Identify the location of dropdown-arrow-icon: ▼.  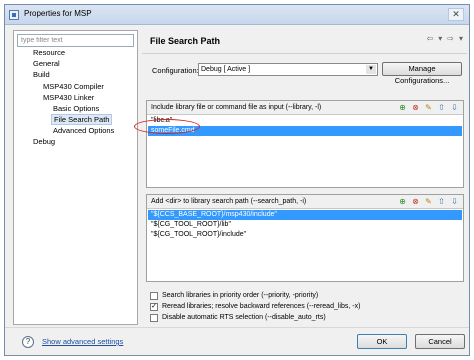
(371, 69).